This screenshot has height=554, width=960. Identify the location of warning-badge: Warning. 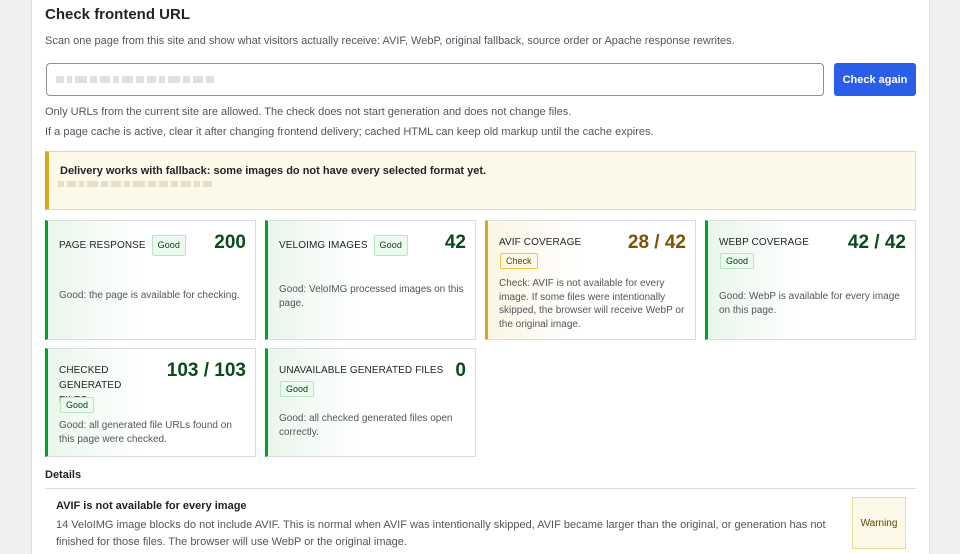
(879, 523).